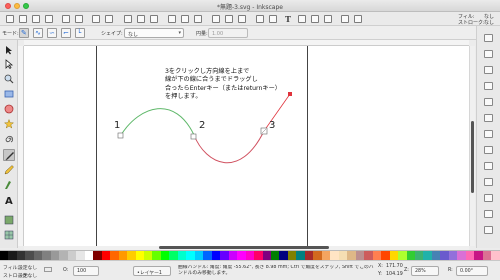 The height and width of the screenshot is (280, 500). I want to click on cursor-y-value: 104.19, so click(394, 274).